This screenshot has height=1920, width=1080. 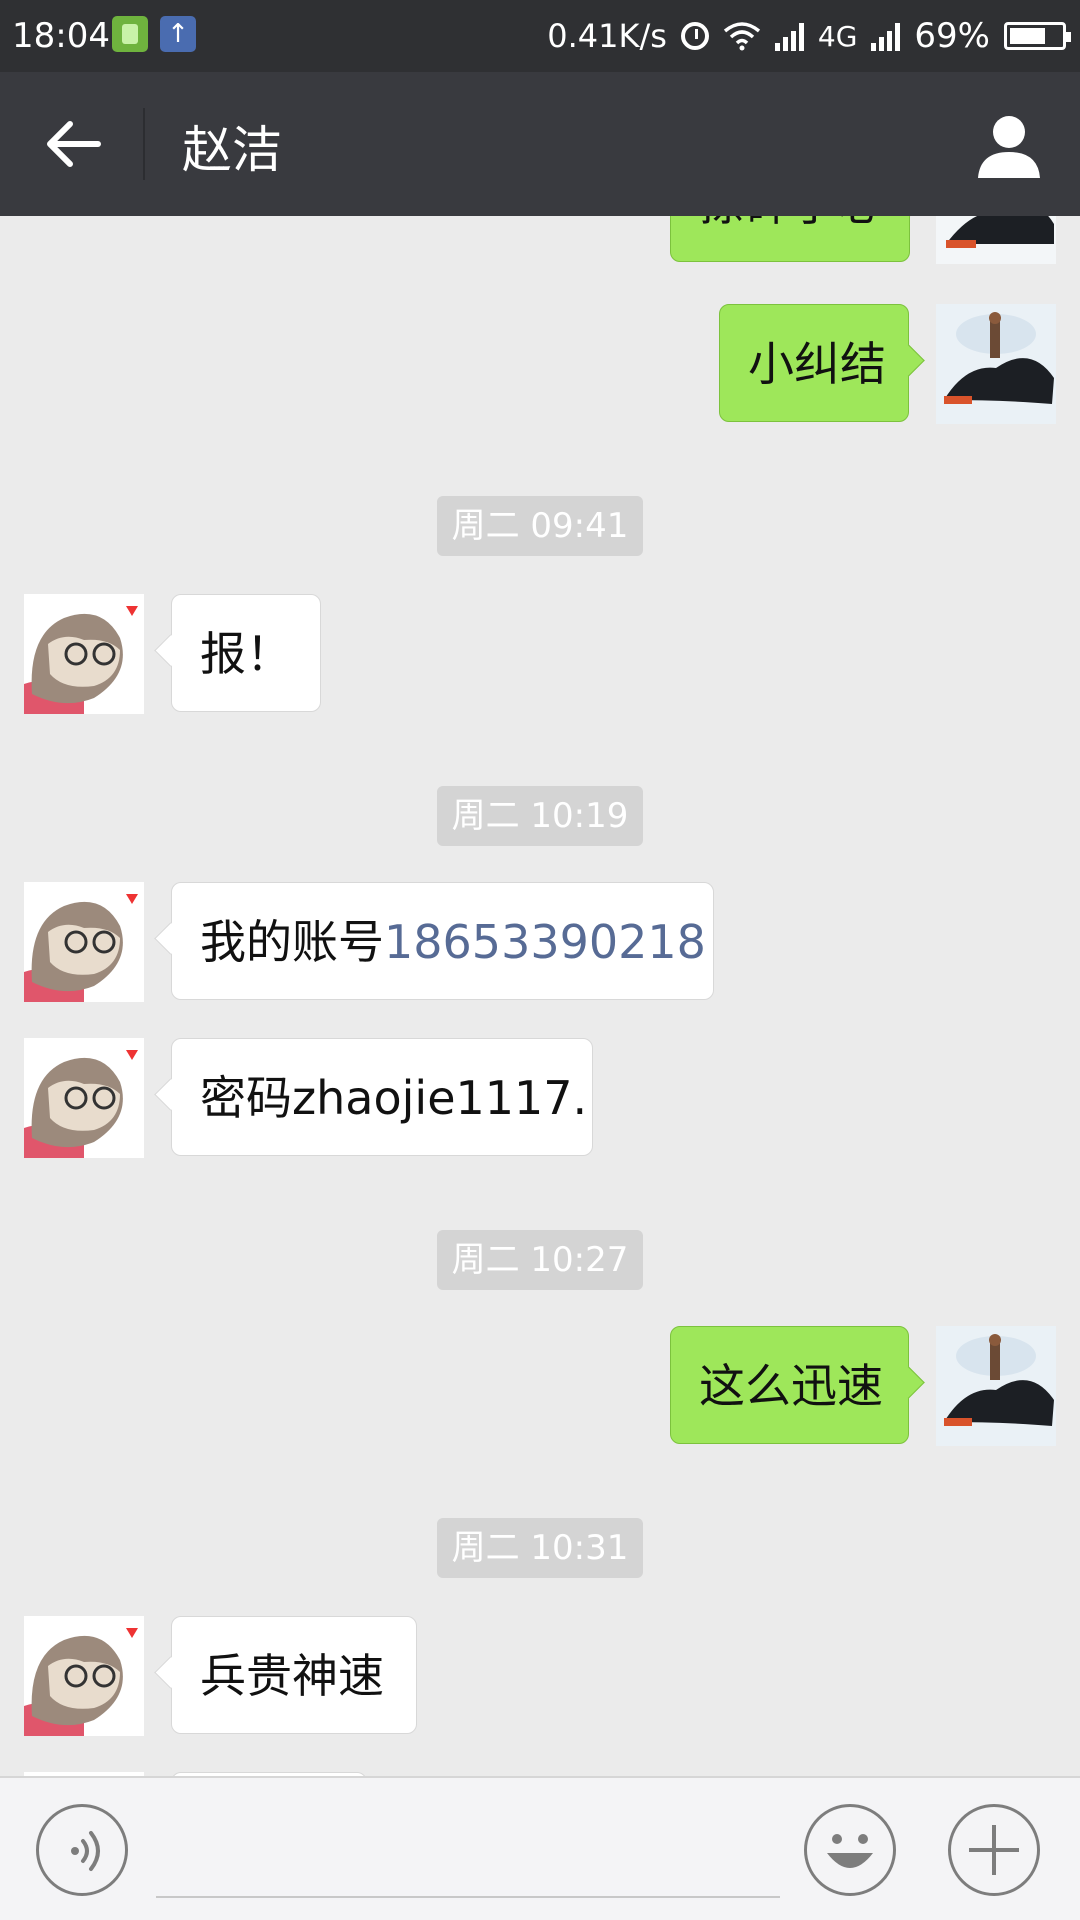 I want to click on message-input, so click(x=468, y=1897).